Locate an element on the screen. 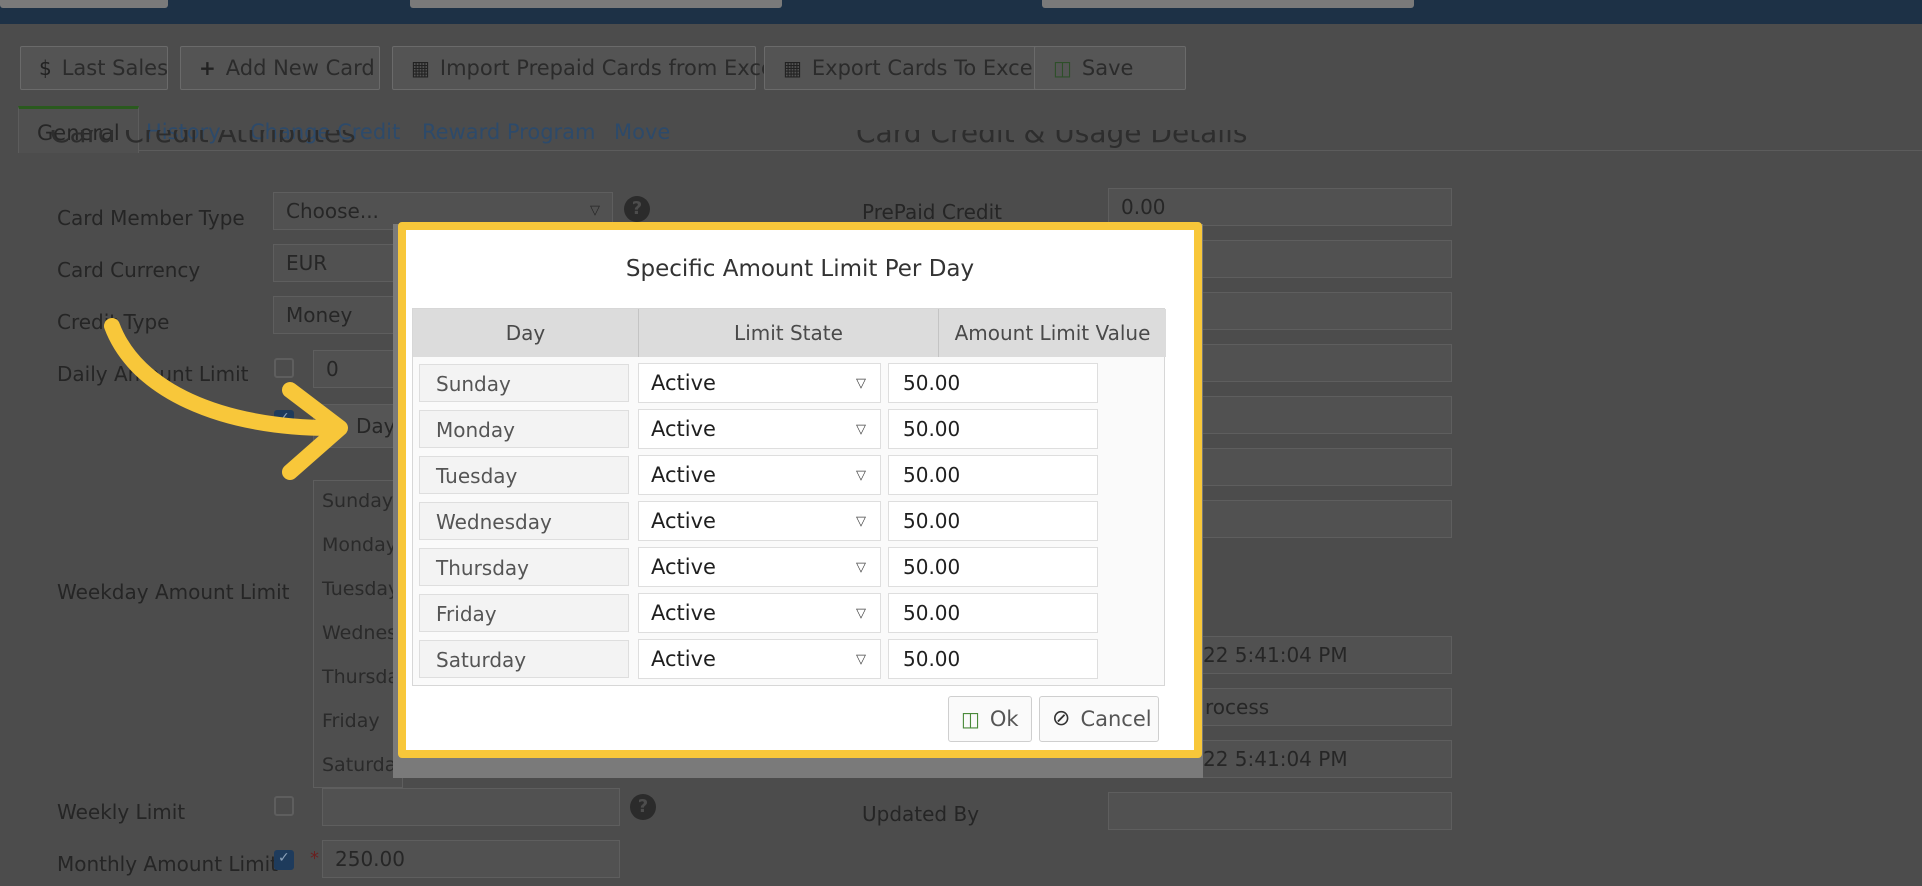  table-row: Wednesday Active ▽ 50.00 is located at coordinates (788, 520).